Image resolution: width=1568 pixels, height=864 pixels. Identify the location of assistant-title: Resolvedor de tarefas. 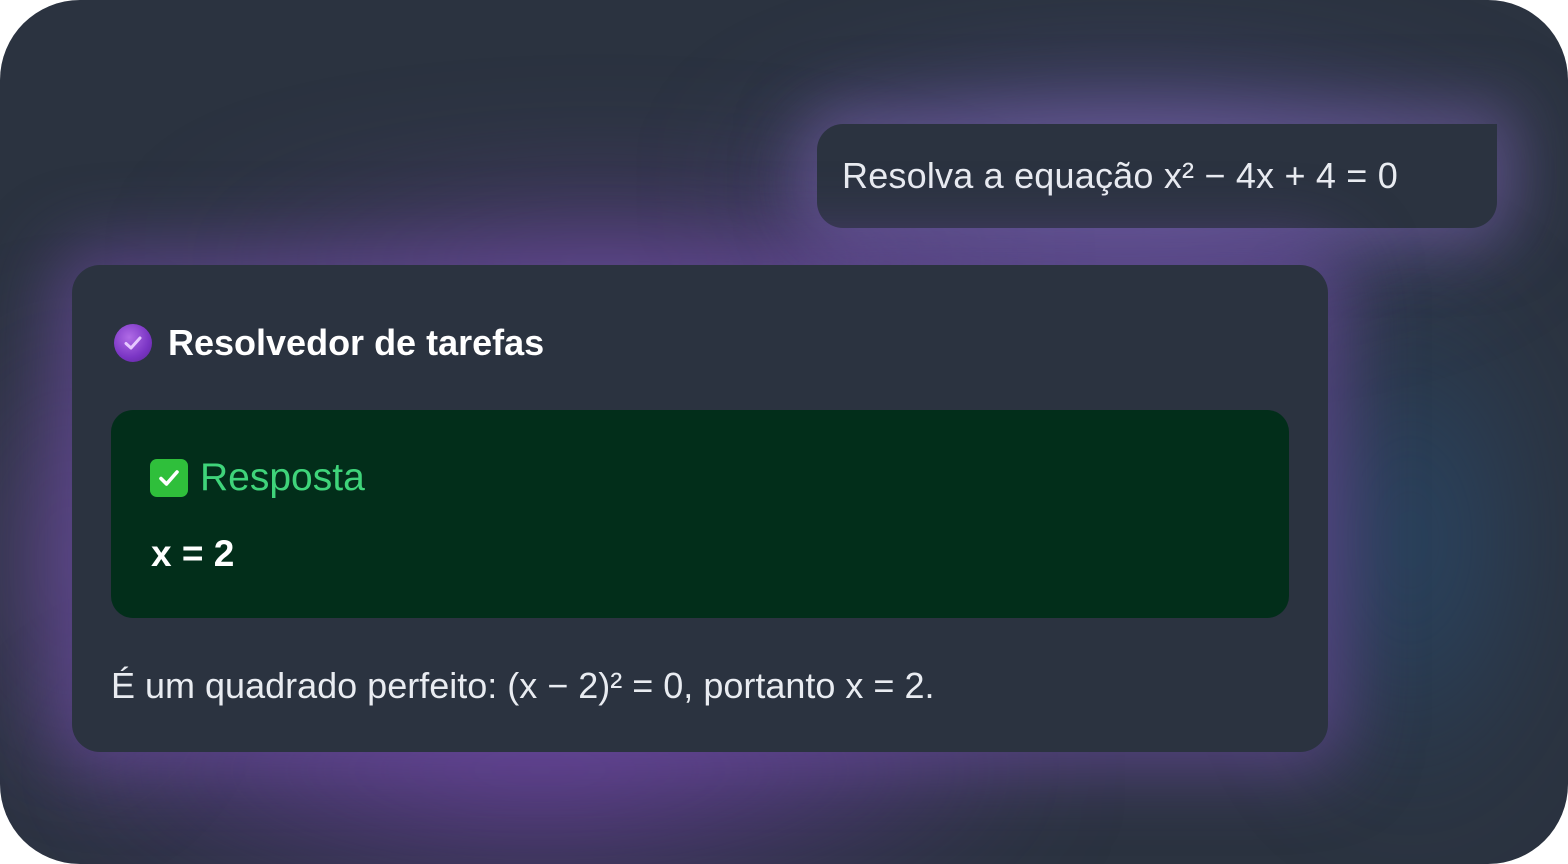
(356, 342).